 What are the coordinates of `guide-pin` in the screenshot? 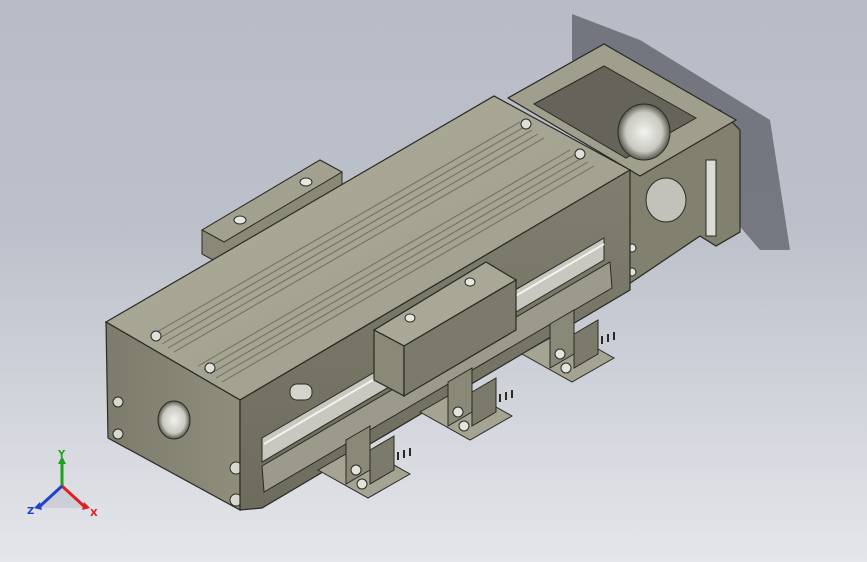 It's located at (301, 392).